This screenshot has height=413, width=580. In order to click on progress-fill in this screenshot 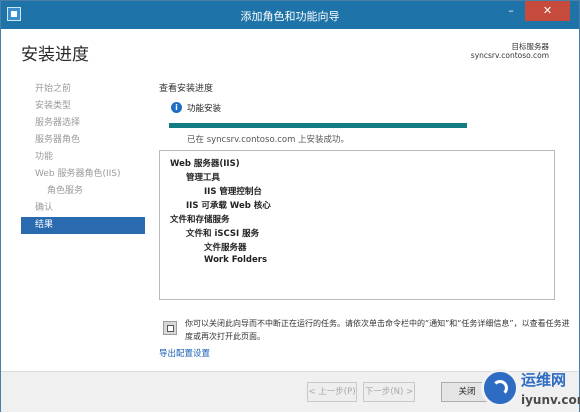, I will do `click(318, 125)`.